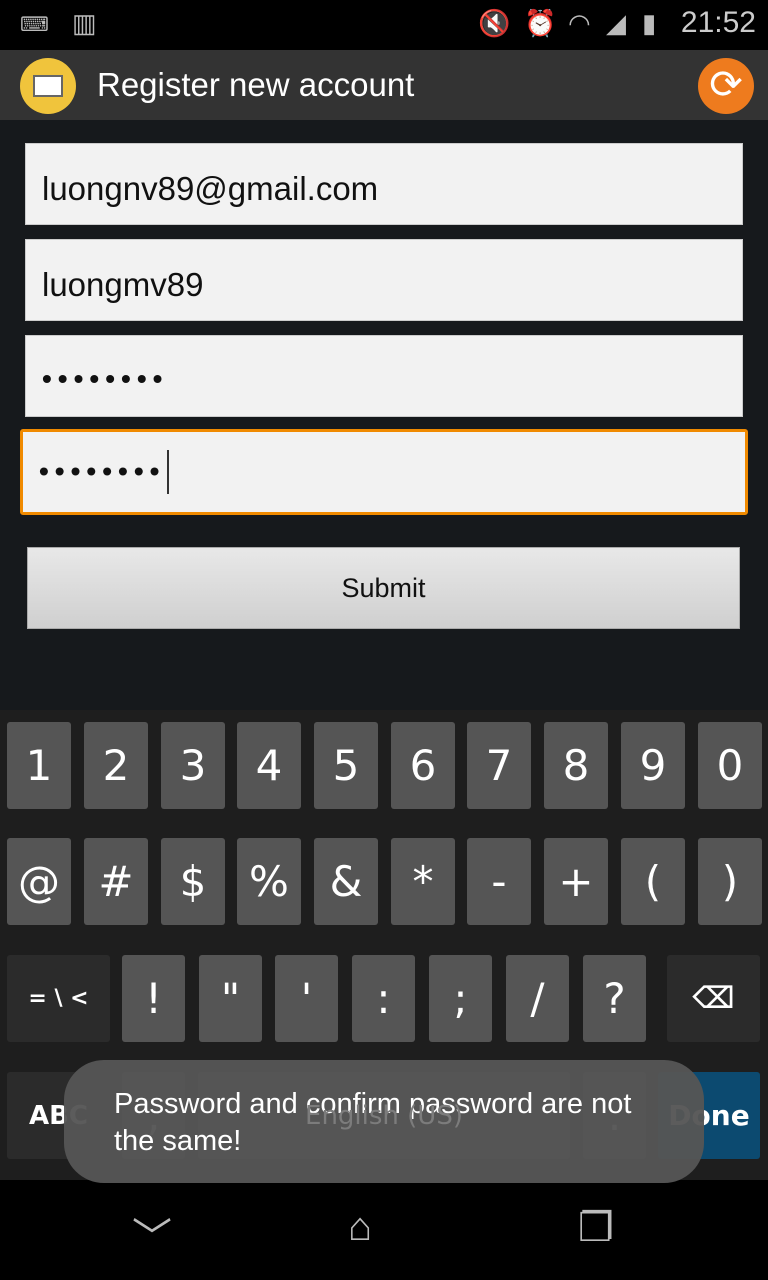 This screenshot has height=1280, width=768. What do you see at coordinates (730, 881) in the screenshot?
I see `key: )` at bounding box center [730, 881].